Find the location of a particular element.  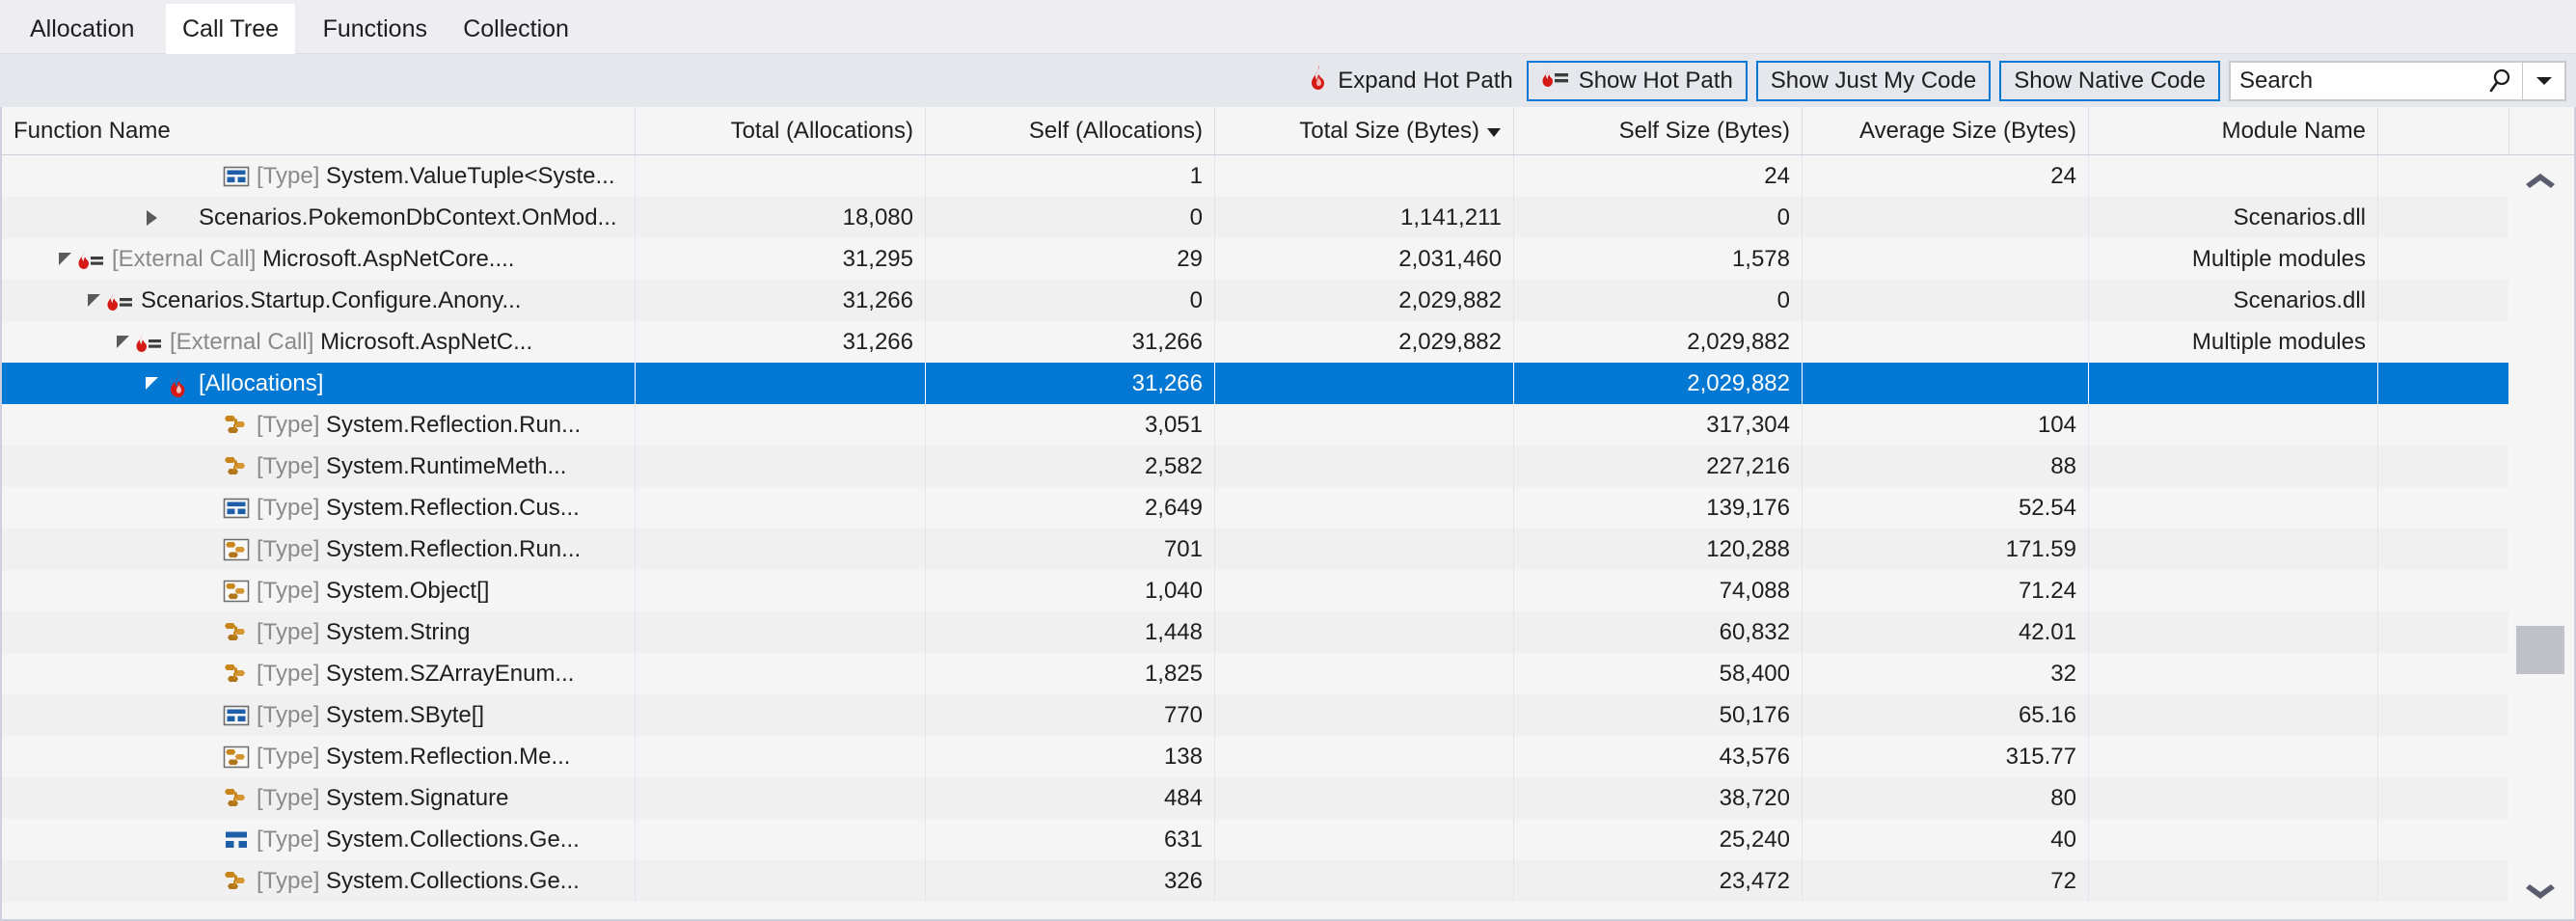

cell-self-allocations-value: 0 is located at coordinates (1196, 216).